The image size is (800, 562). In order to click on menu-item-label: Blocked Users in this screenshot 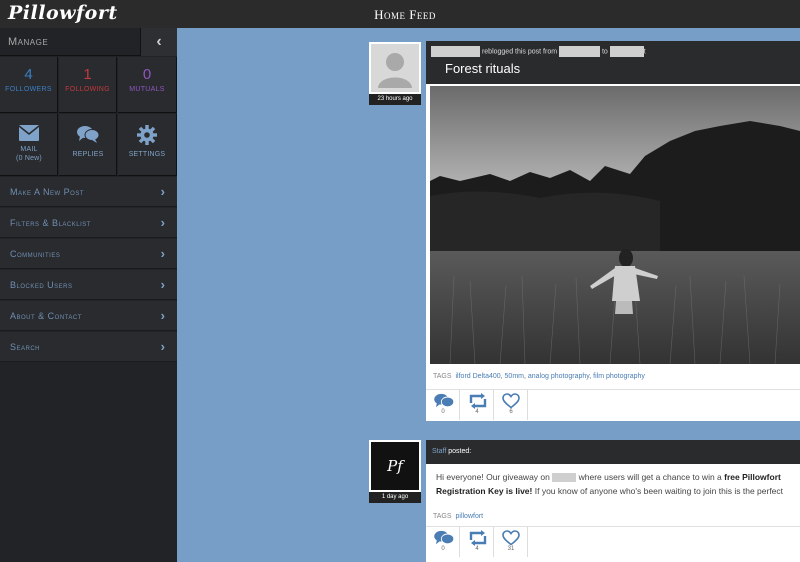, I will do `click(41, 285)`.